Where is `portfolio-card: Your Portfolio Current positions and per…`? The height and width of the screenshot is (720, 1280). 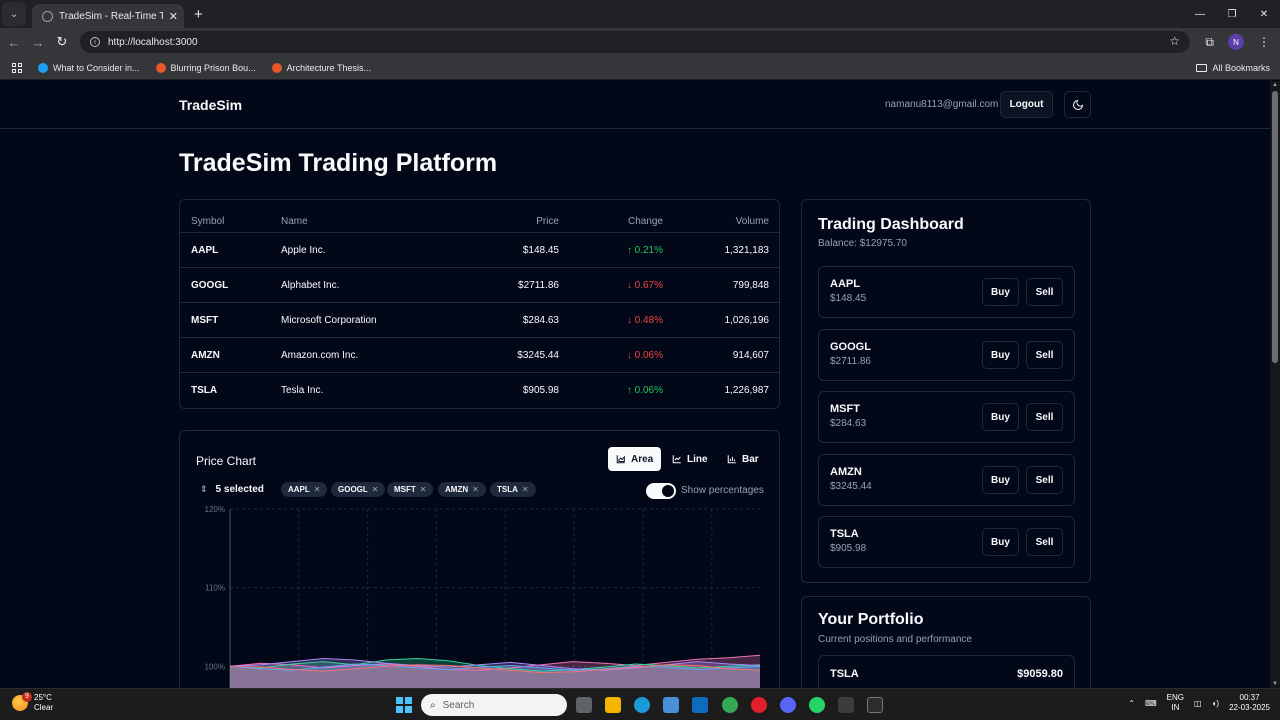
portfolio-card: Your Portfolio Current positions and per… is located at coordinates (946, 642).